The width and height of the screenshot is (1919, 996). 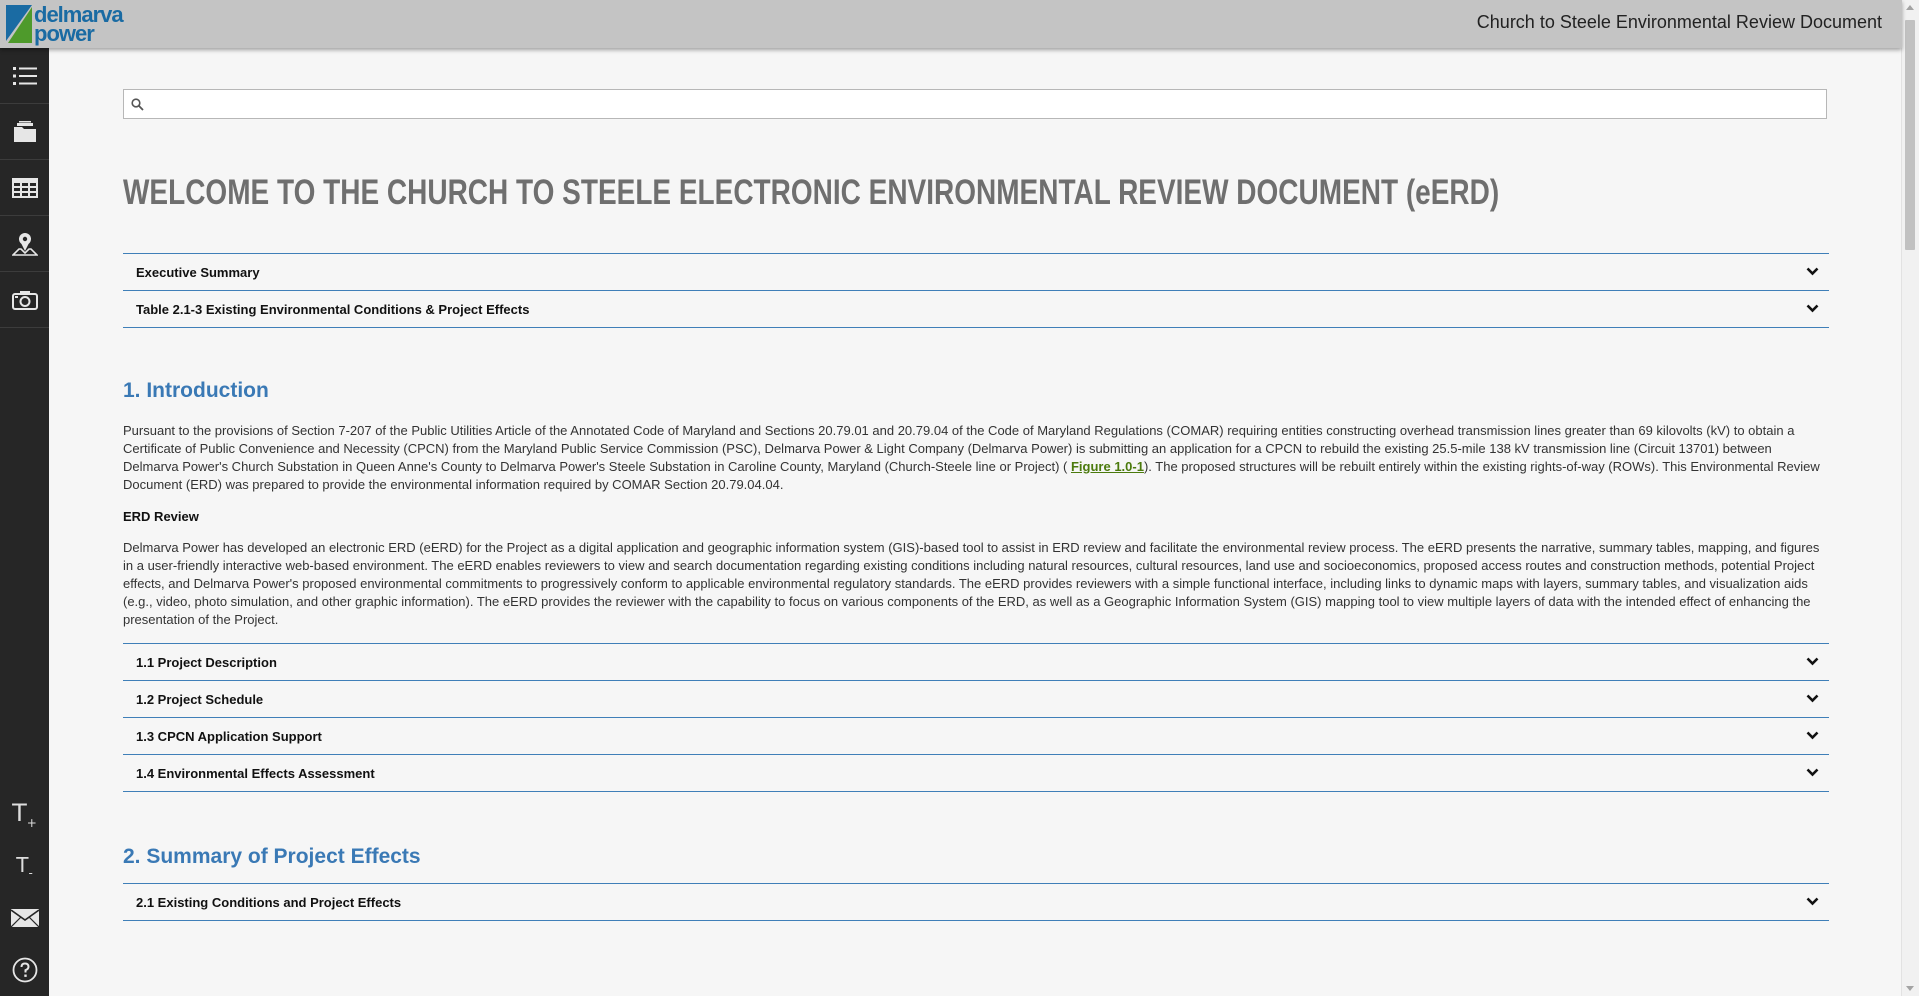 I want to click on section-heading-summary-of-project-effects: 2. Summary of Project Effects, so click(x=272, y=856).